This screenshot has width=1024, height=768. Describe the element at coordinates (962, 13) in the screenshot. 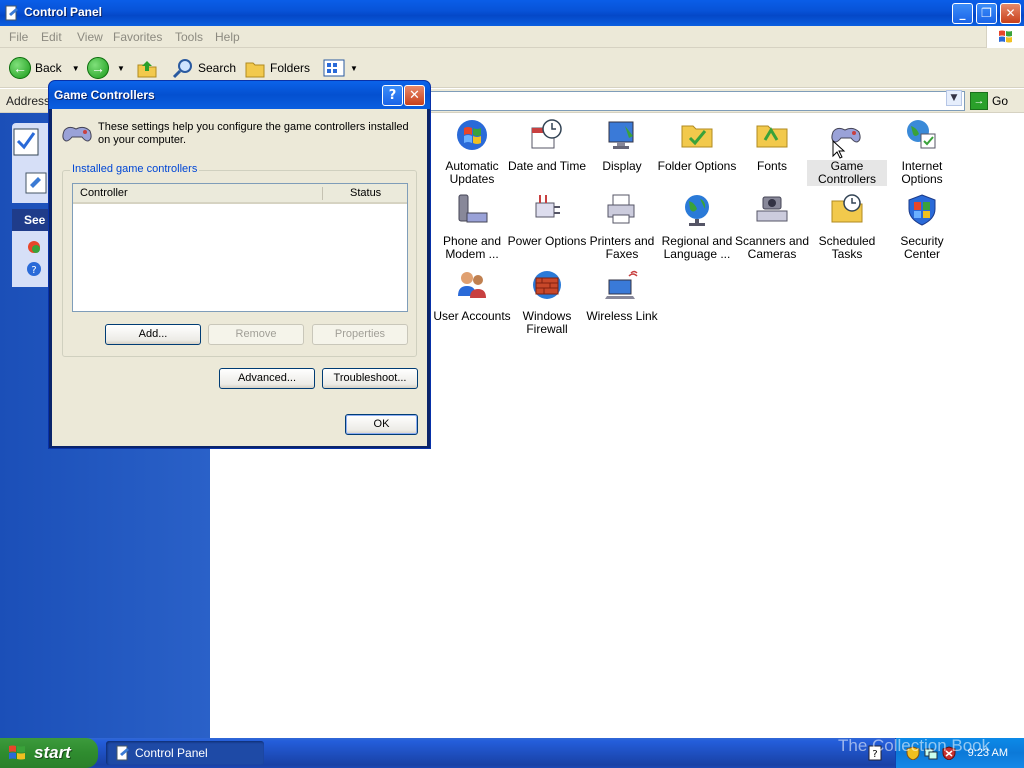

I see `minimize-button: _` at that location.